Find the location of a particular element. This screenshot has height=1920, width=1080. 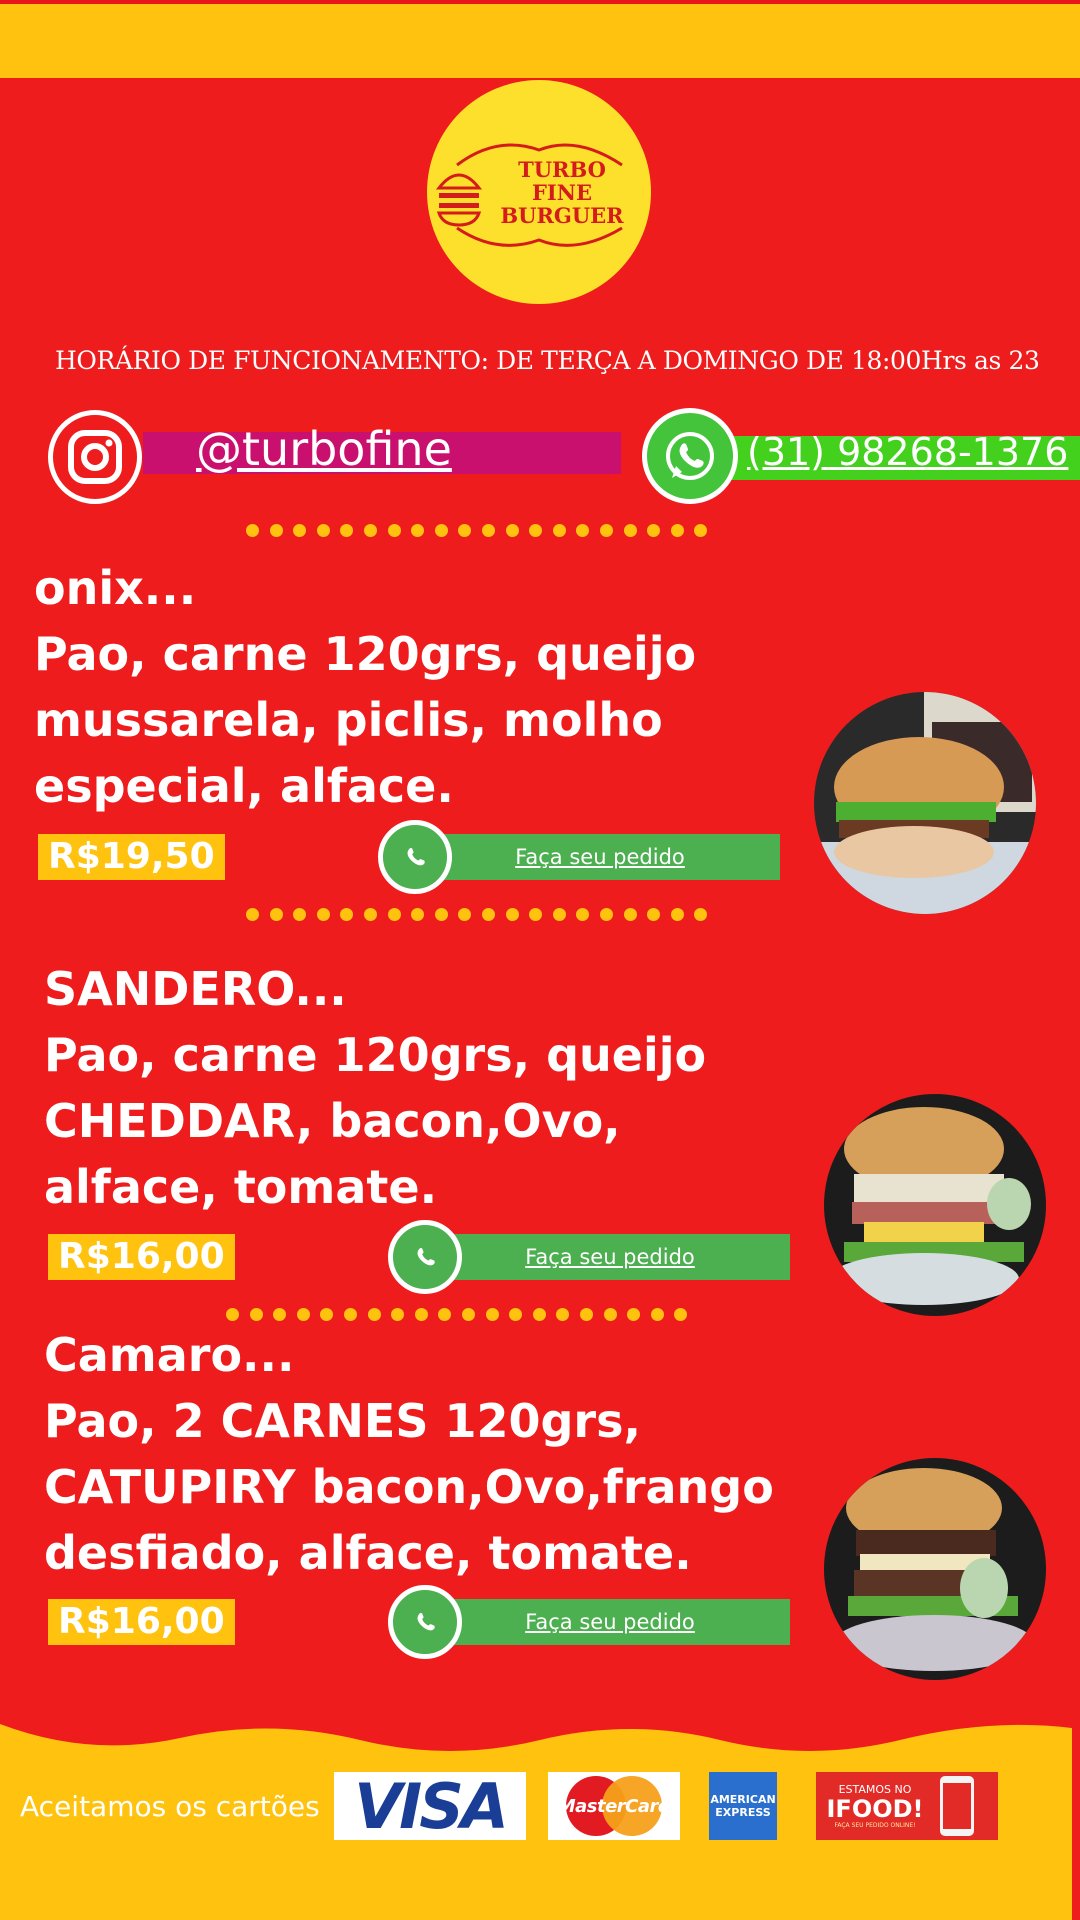

item-description-line: desfiado, alface, tomate. is located at coordinates (368, 1553).